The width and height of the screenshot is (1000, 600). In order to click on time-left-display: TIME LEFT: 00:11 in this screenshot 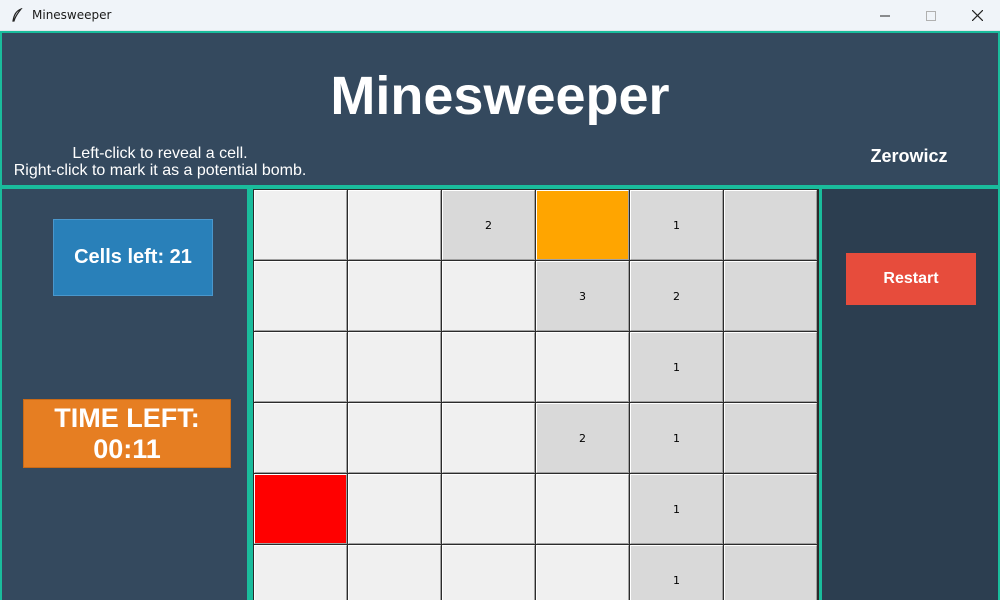, I will do `click(127, 433)`.